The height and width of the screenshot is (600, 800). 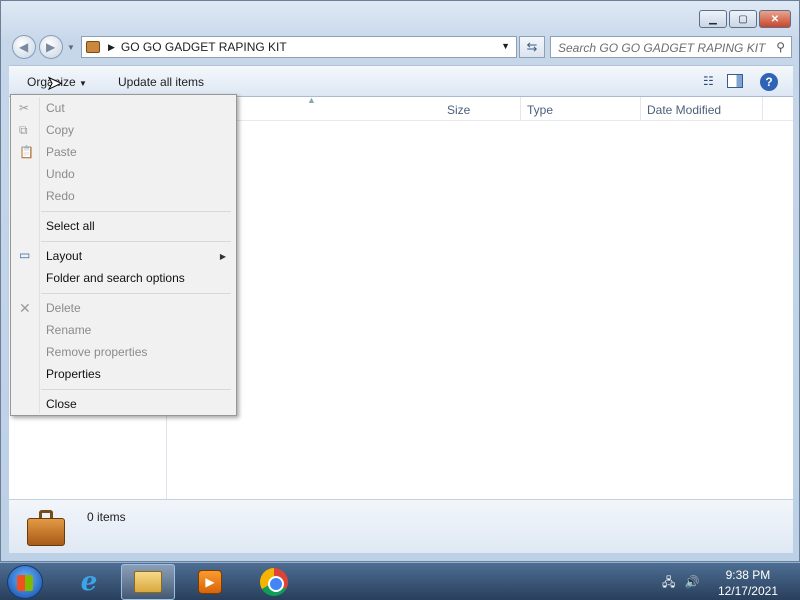 I want to click on search-input: Search GO GO GADGET RAPING KIT ⚲, so click(x=671, y=47).